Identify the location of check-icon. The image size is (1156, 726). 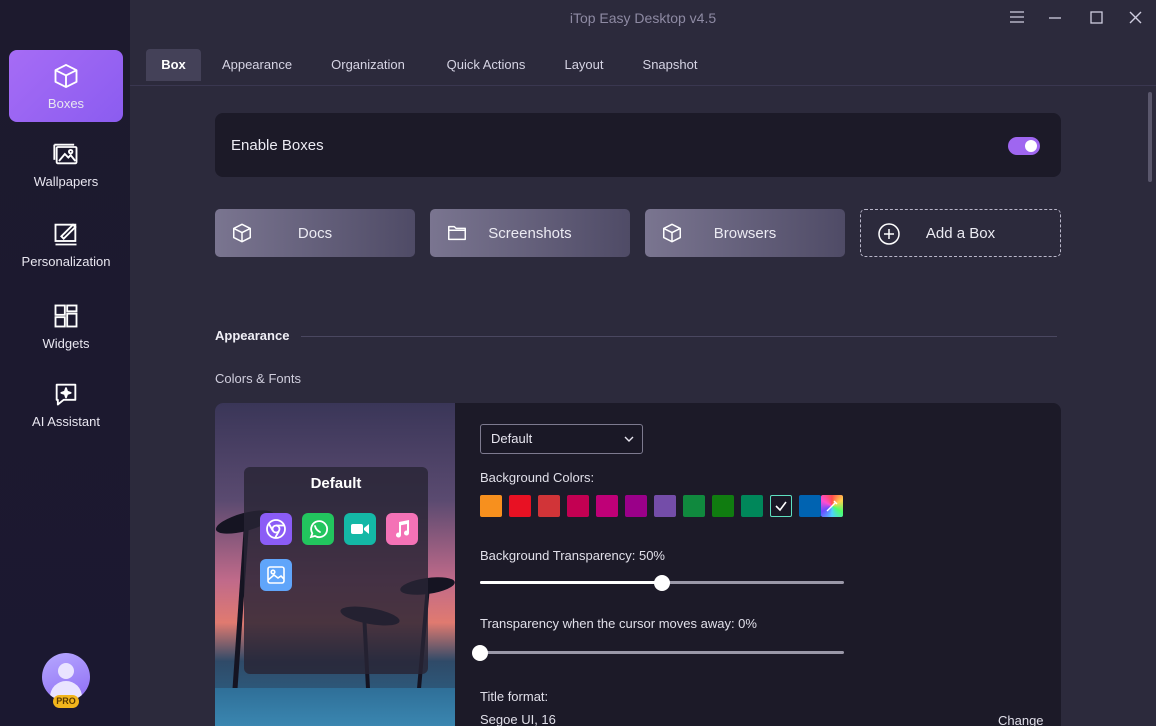
(781, 506).